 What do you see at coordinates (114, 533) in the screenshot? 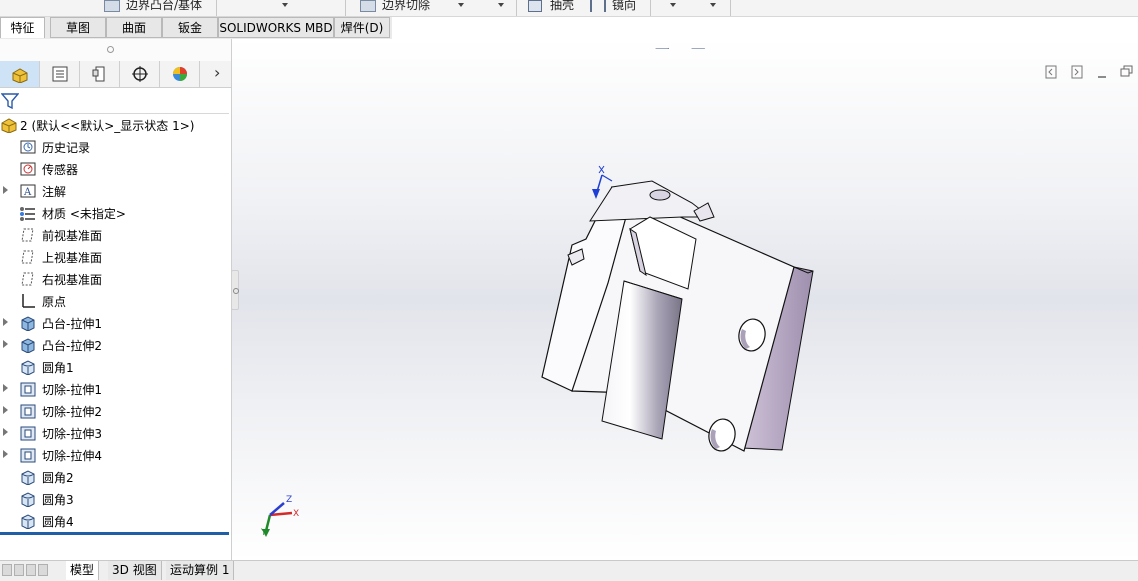
I see `rollback-bar` at bounding box center [114, 533].